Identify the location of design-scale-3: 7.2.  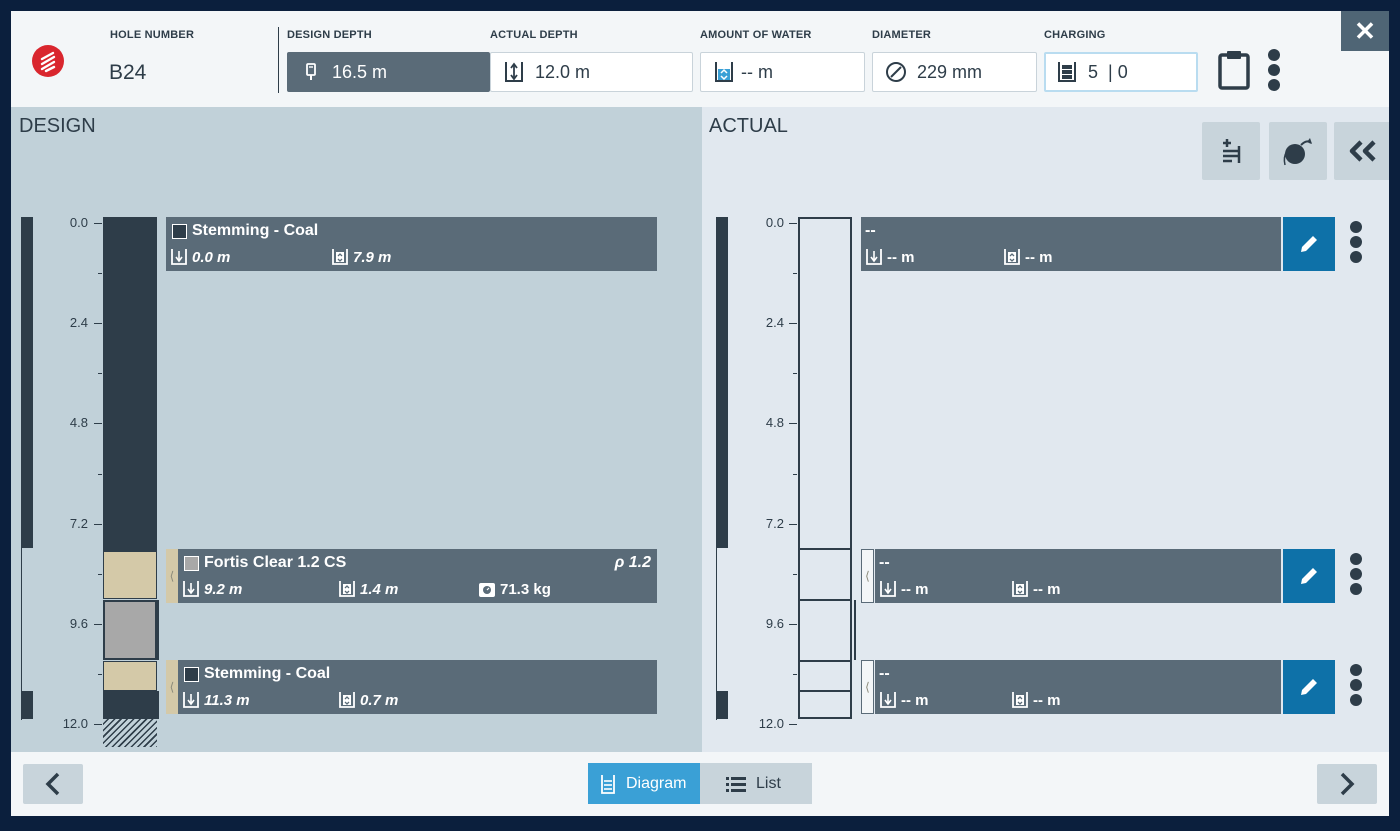
(78, 523).